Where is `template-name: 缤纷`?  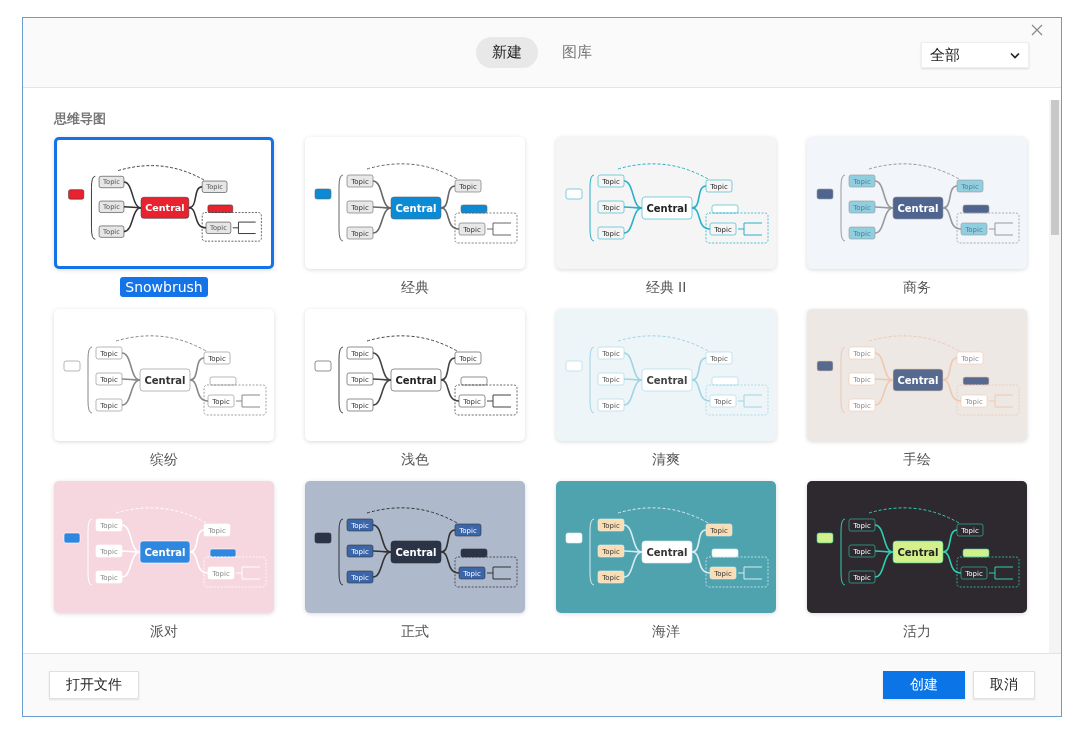 template-name: 缤纷 is located at coordinates (164, 459).